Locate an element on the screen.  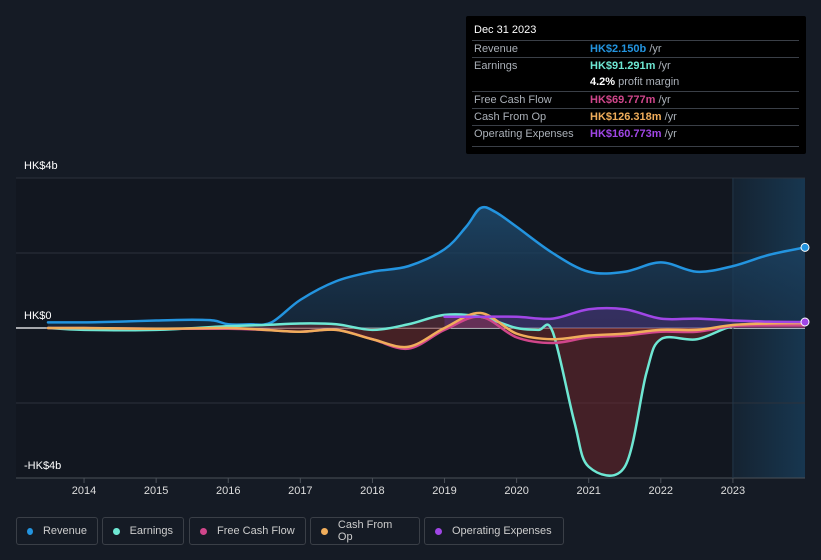
legend-label: Revenue is located at coordinates (64, 531).